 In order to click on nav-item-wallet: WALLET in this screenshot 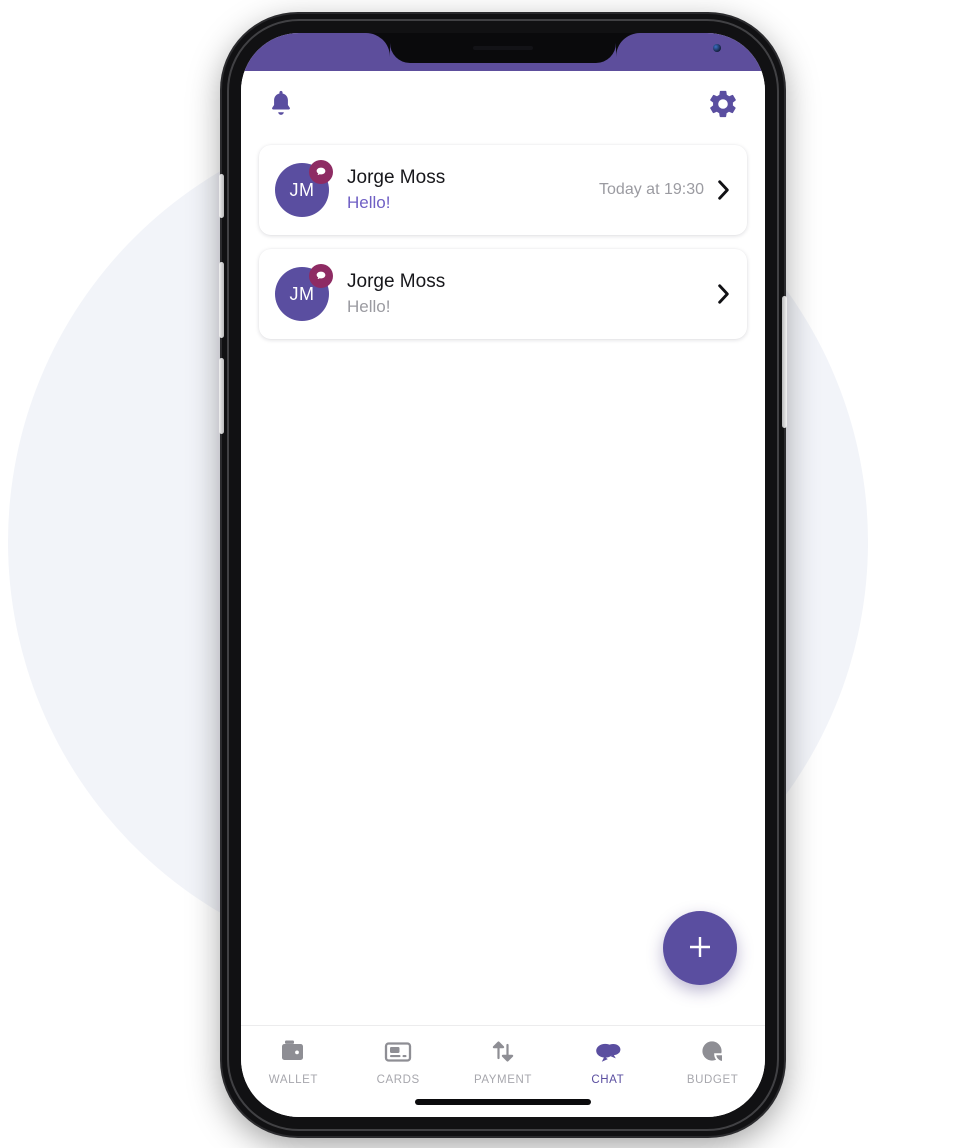, I will do `click(293, 1062)`.